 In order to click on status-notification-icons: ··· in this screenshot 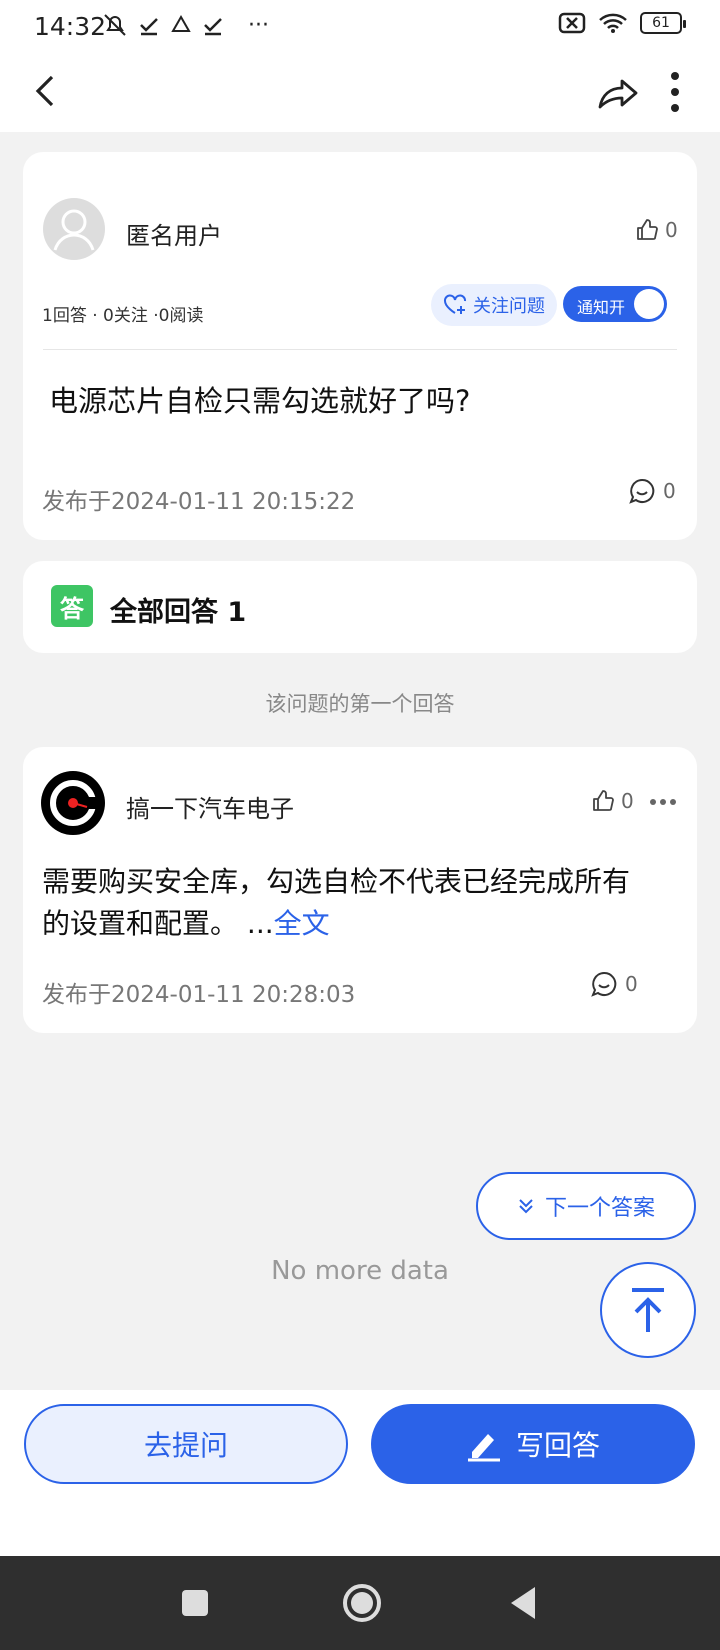, I will do `click(185, 25)`.